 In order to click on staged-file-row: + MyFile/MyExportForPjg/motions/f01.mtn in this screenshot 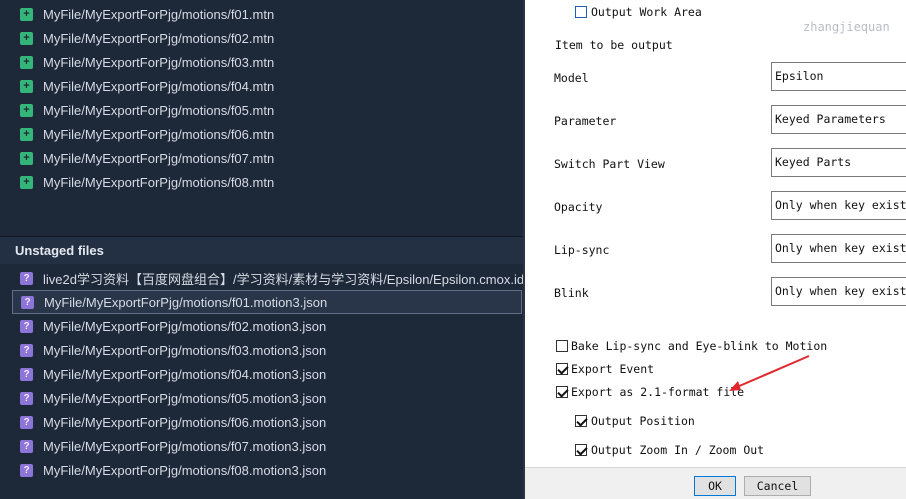, I will do `click(267, 14)`.